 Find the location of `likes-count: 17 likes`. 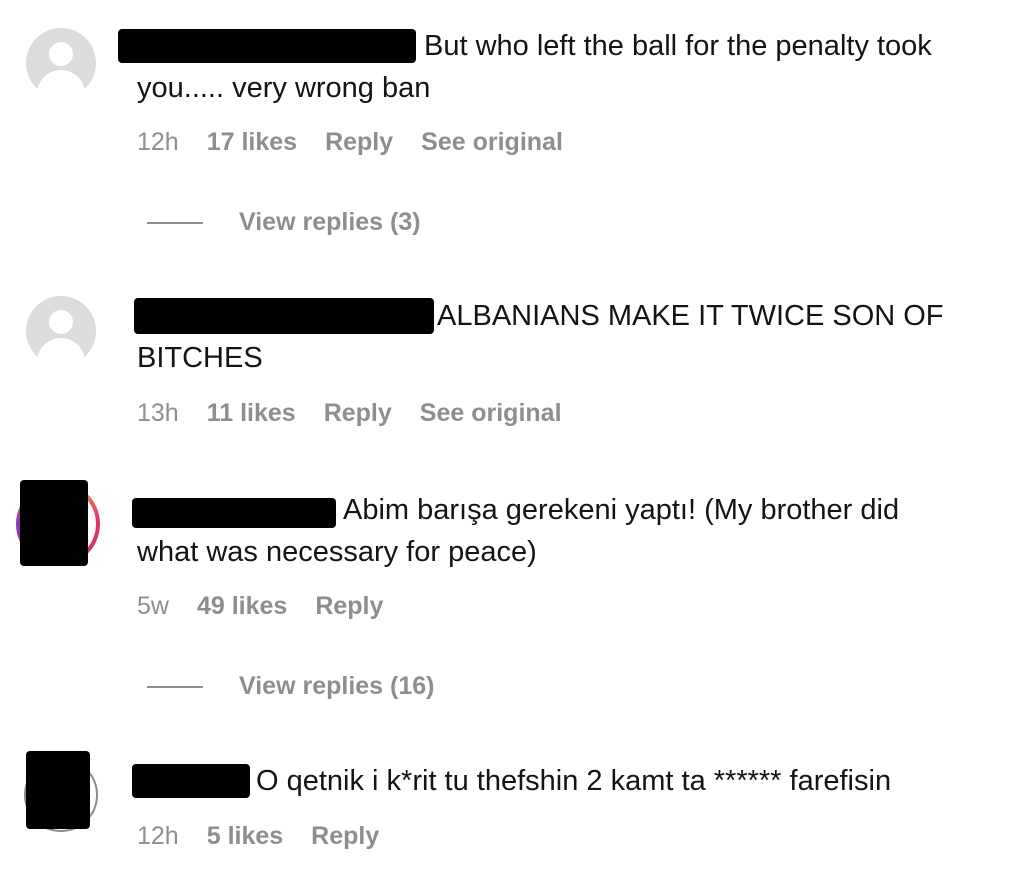

likes-count: 17 likes is located at coordinates (252, 142).